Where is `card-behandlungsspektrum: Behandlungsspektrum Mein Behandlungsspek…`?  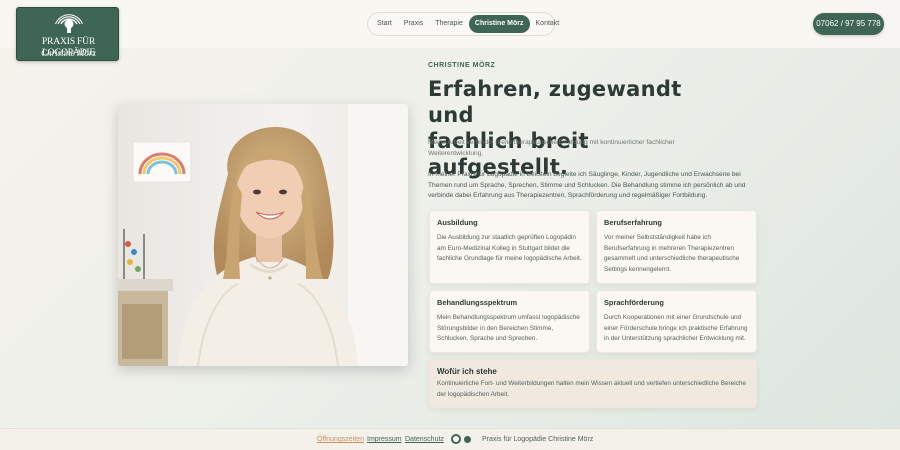
card-behandlungsspektrum: Behandlungsspektrum Mein Behandlungsspek… is located at coordinates (509, 321).